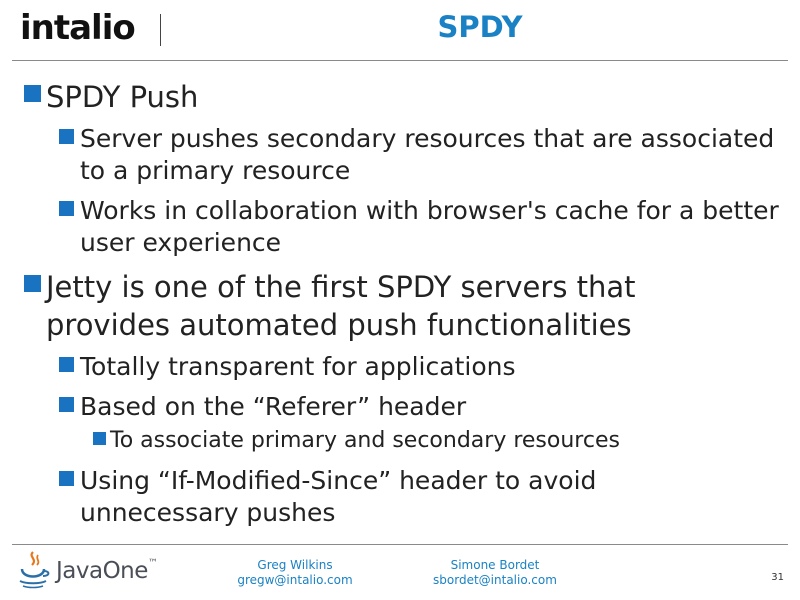 Image resolution: width=800 pixels, height=600 pixels. What do you see at coordinates (122, 97) in the screenshot?
I see `bullet-text: SPDY Push` at bounding box center [122, 97].